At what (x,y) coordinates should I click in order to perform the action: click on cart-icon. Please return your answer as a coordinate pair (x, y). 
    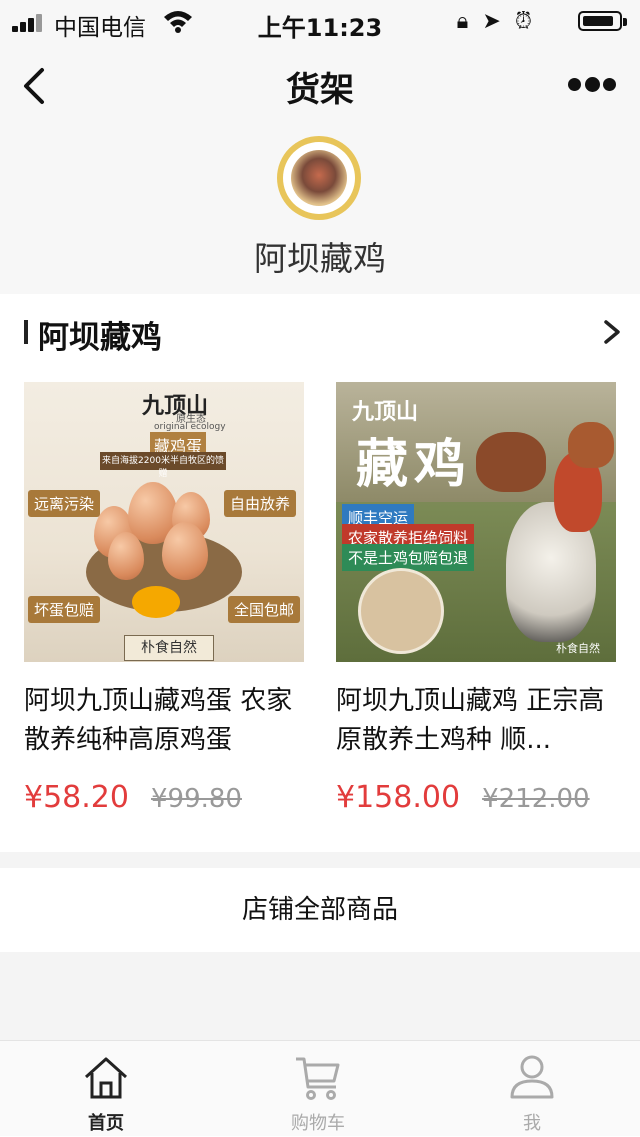
    Looking at the image, I should click on (318, 1078).